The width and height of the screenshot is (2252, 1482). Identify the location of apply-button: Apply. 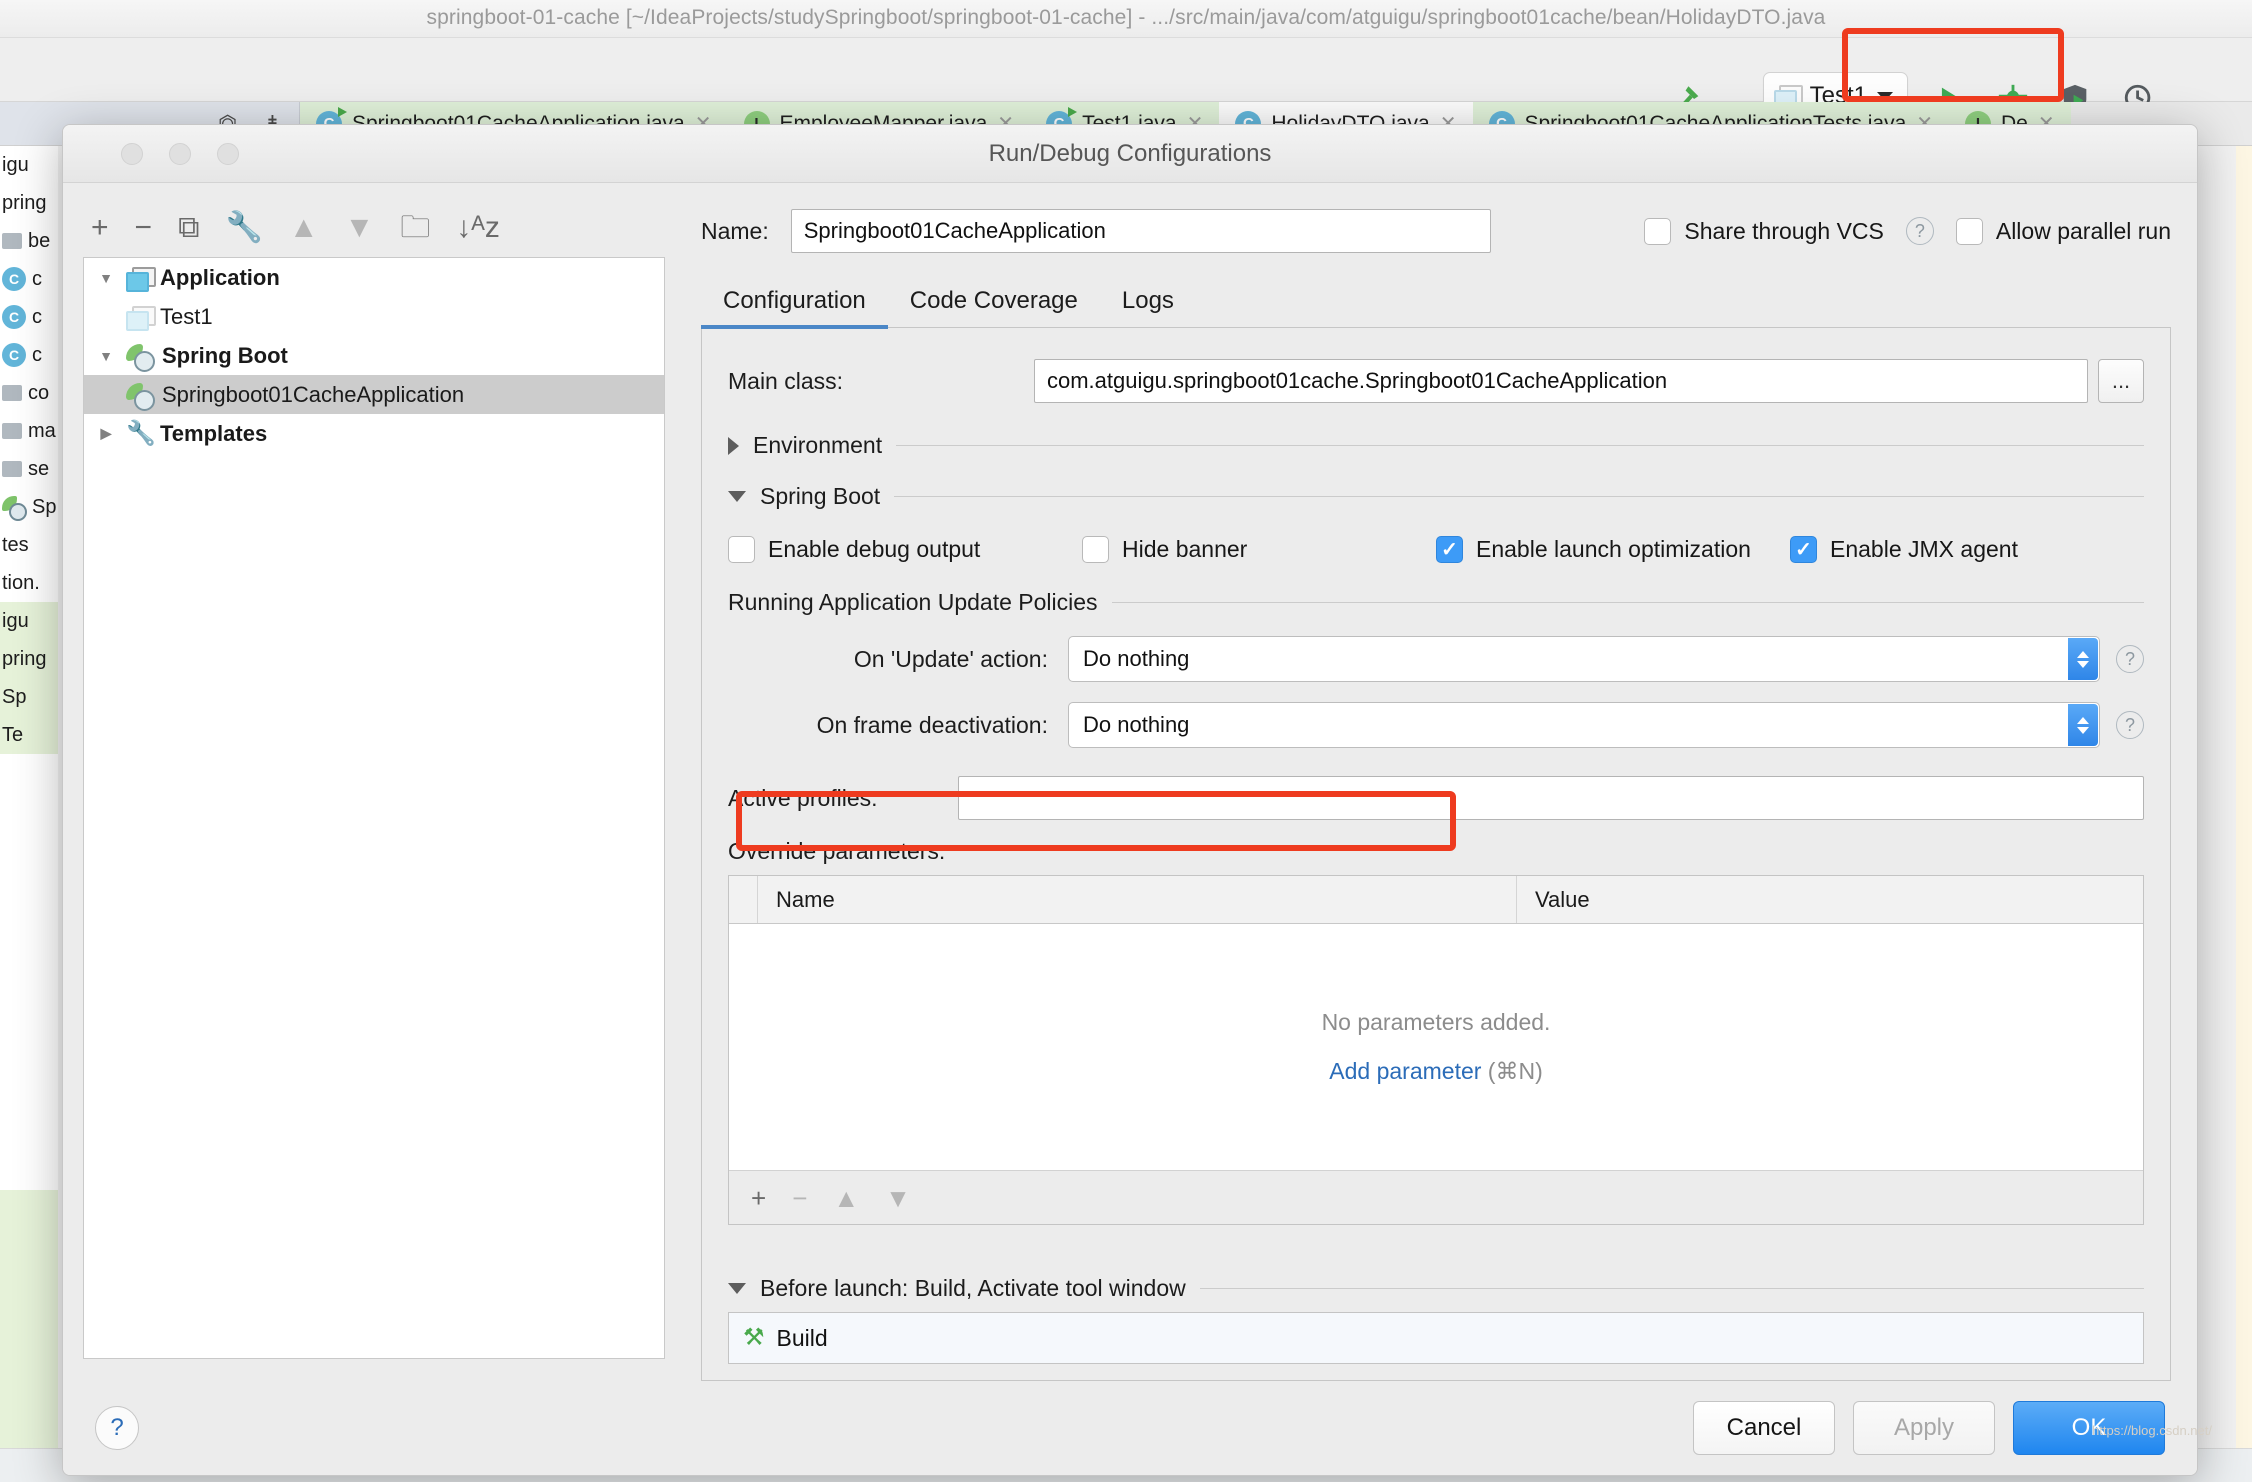
(1924, 1428).